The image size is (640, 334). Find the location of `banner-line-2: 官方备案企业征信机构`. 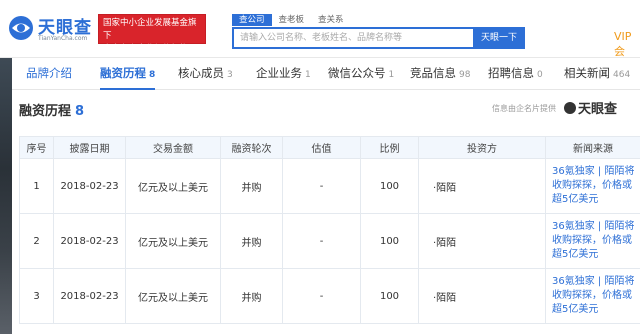

banner-line-2: 官方备案企业征信机构 is located at coordinates (146, 49).